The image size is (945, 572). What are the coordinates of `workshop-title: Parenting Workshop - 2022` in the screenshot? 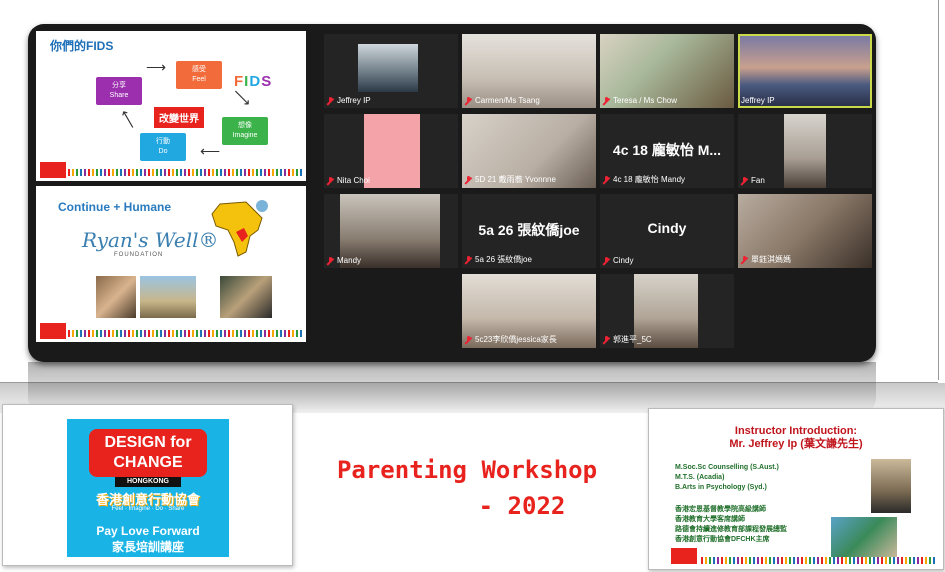 It's located at (467, 488).